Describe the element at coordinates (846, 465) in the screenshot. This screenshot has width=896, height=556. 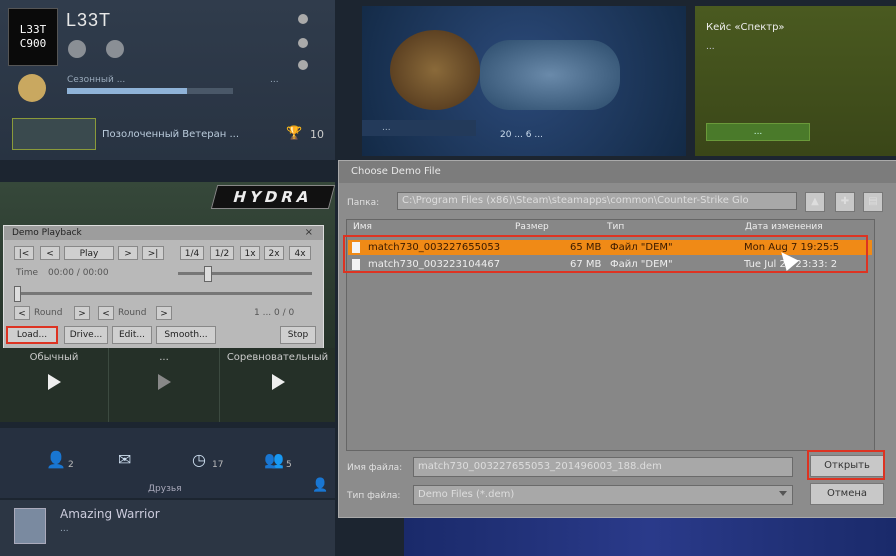
I see `open-highlight-box` at that location.